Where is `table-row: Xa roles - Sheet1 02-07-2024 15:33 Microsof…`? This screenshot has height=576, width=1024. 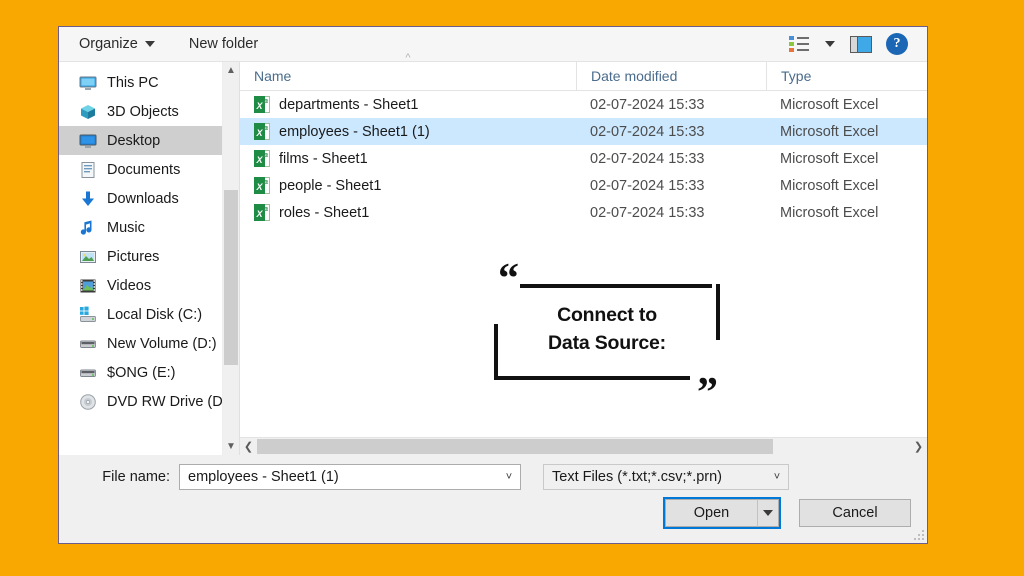 table-row: Xa roles - Sheet1 02-07-2024 15:33 Microsof… is located at coordinates (583, 212).